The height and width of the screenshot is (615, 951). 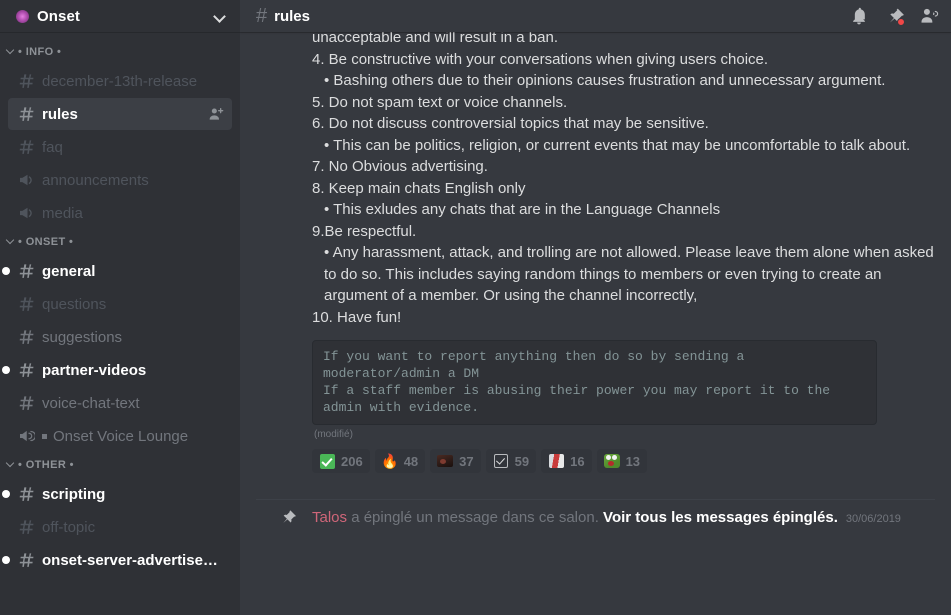 What do you see at coordinates (120, 16) in the screenshot?
I see `server-header: Onset` at bounding box center [120, 16].